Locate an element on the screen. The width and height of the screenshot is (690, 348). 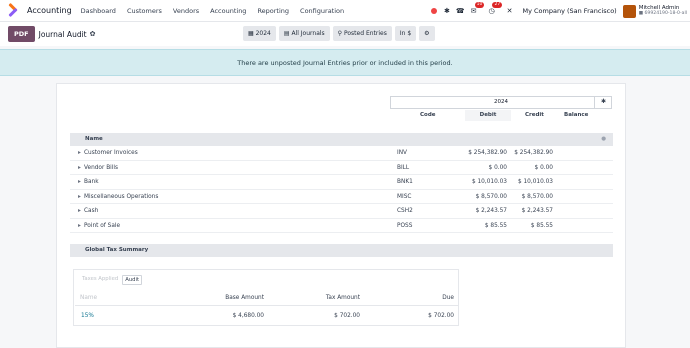
tax-name-header: Name is located at coordinates (89, 298).